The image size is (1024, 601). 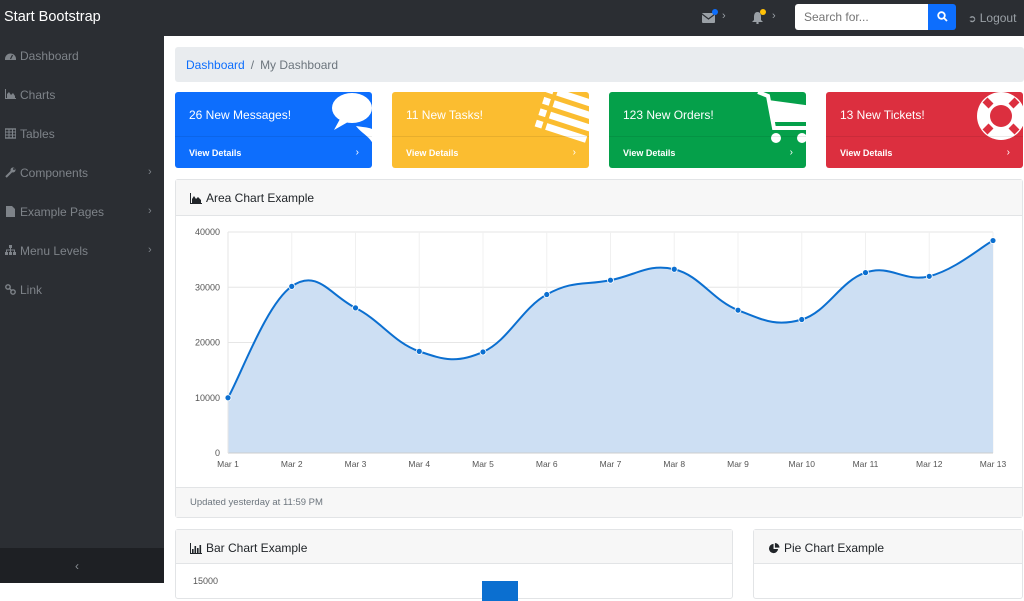 I want to click on x-tick-label: Mar 1, so click(x=228, y=464).